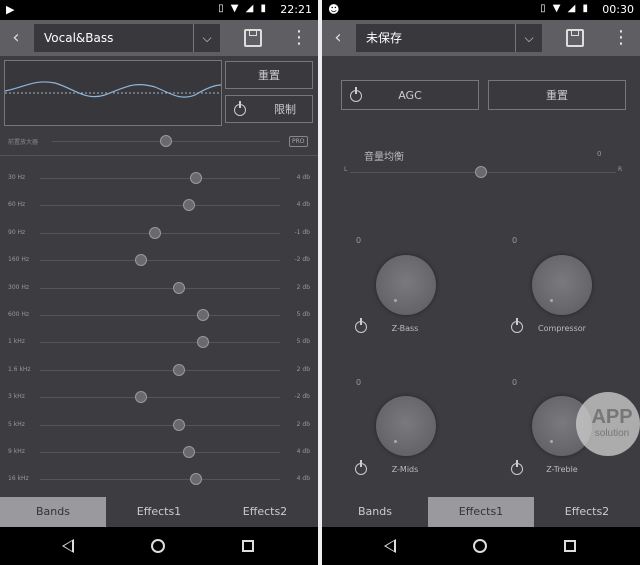  What do you see at coordinates (346, 169) in the screenshot?
I see `balance-left-label: L` at bounding box center [346, 169].